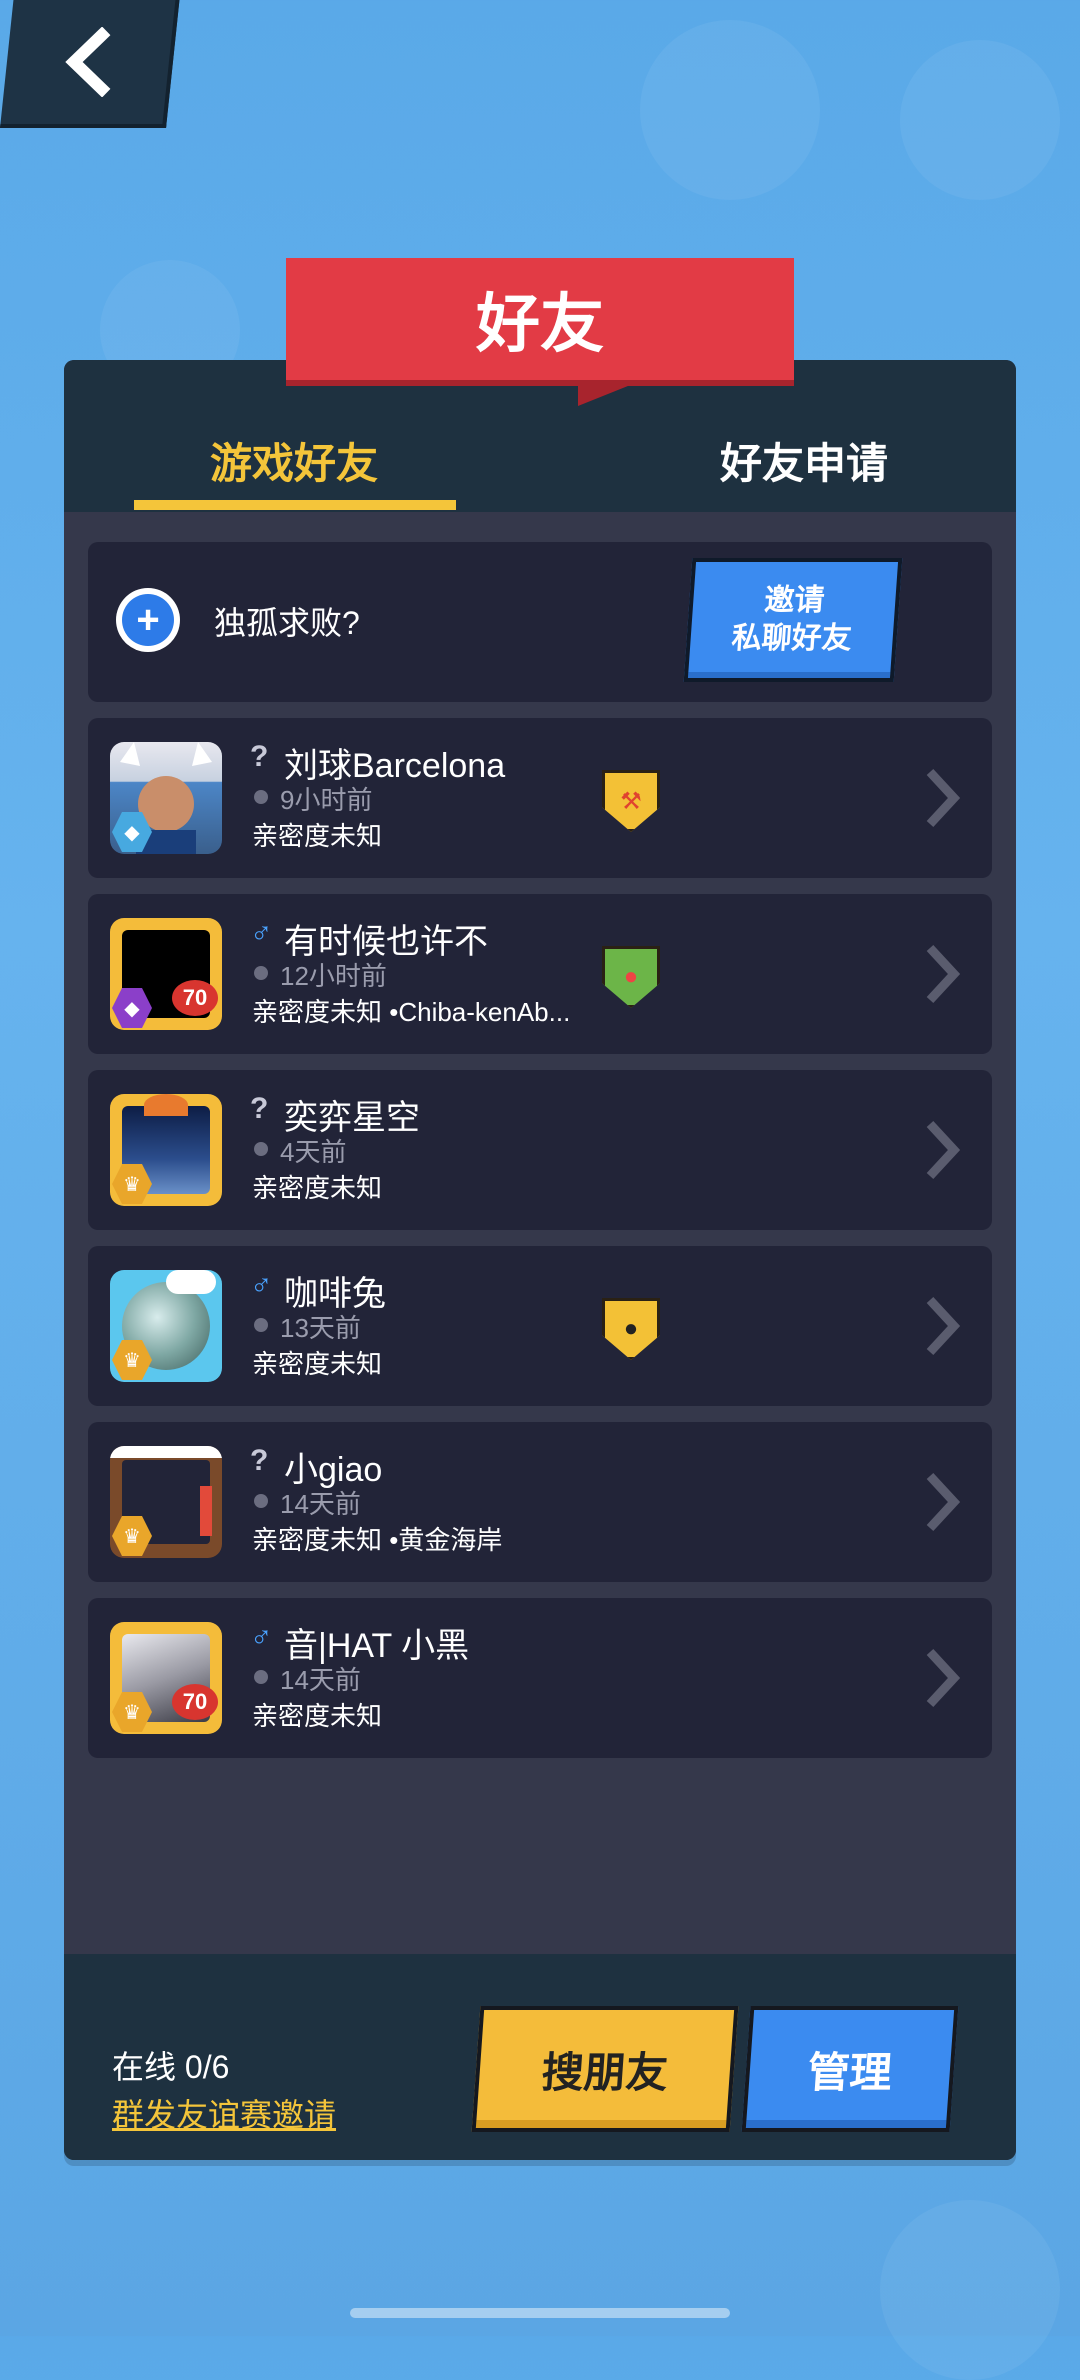  Describe the element at coordinates (794, 600) in the screenshot. I see `invite-button-line1: 邀请` at that location.